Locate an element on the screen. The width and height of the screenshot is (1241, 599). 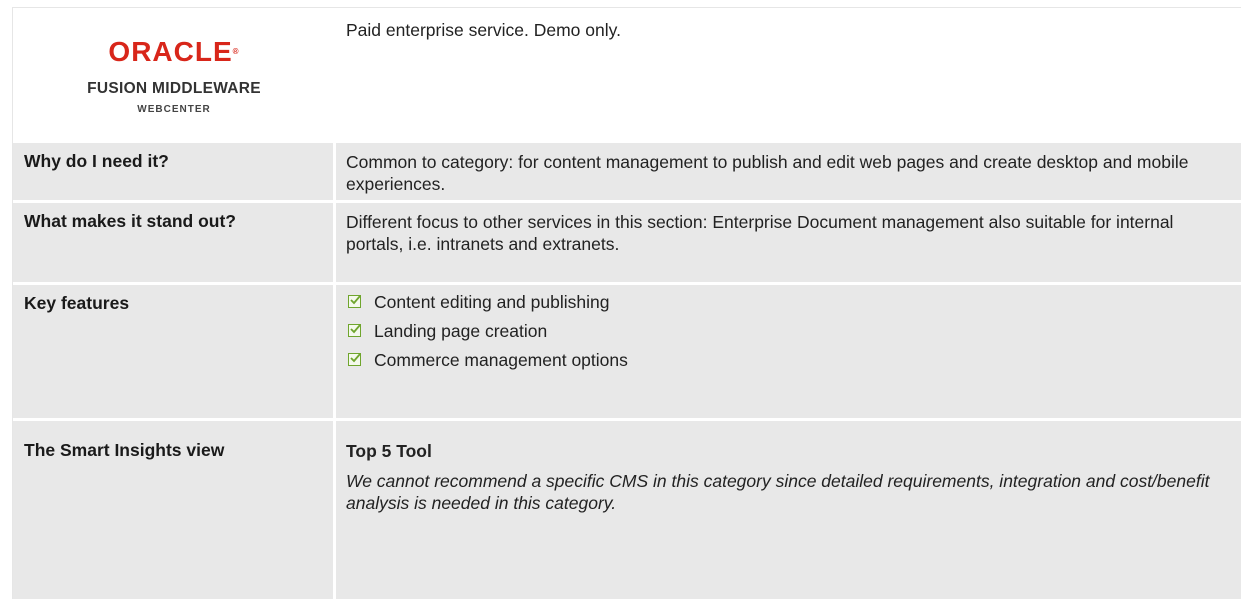
feature-item: Content editing and publishing is located at coordinates (783, 301).